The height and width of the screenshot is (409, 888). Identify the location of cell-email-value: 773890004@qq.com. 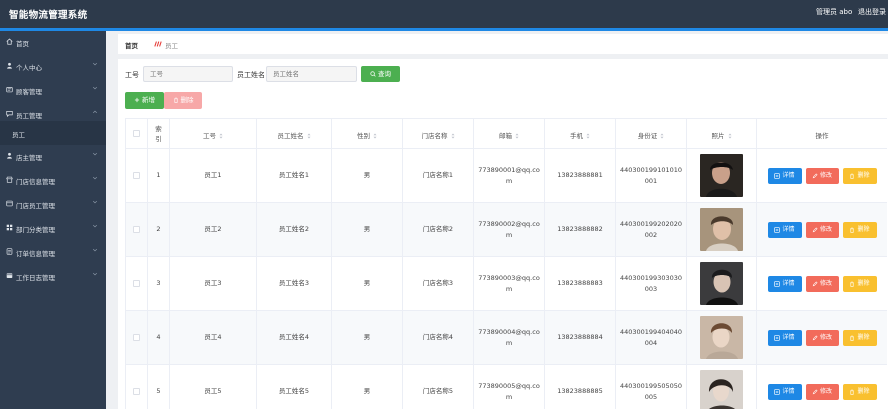
(509, 337).